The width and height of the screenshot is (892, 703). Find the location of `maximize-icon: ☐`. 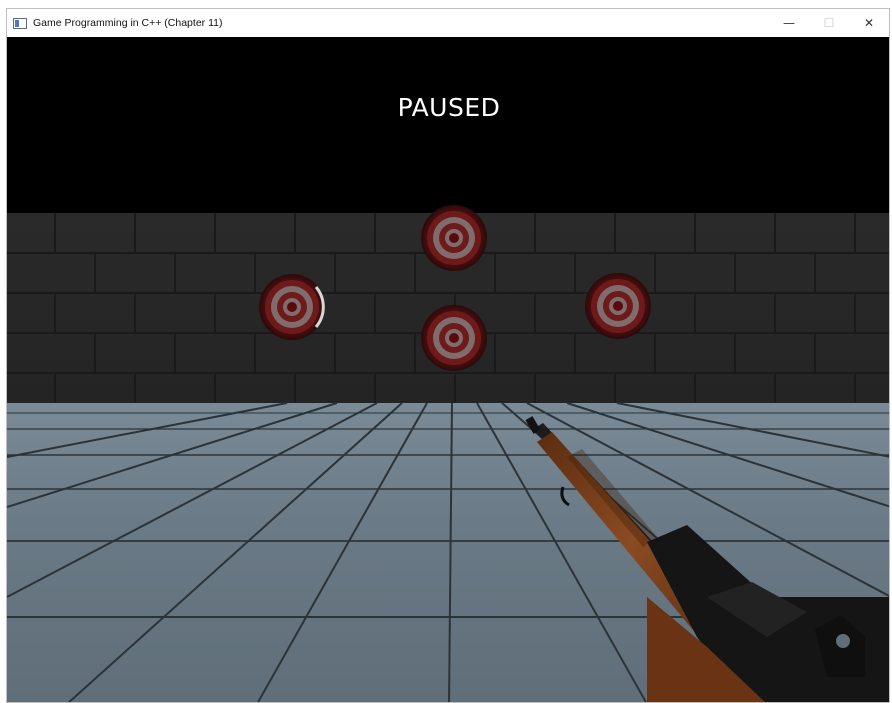

maximize-icon: ☐ is located at coordinates (829, 23).